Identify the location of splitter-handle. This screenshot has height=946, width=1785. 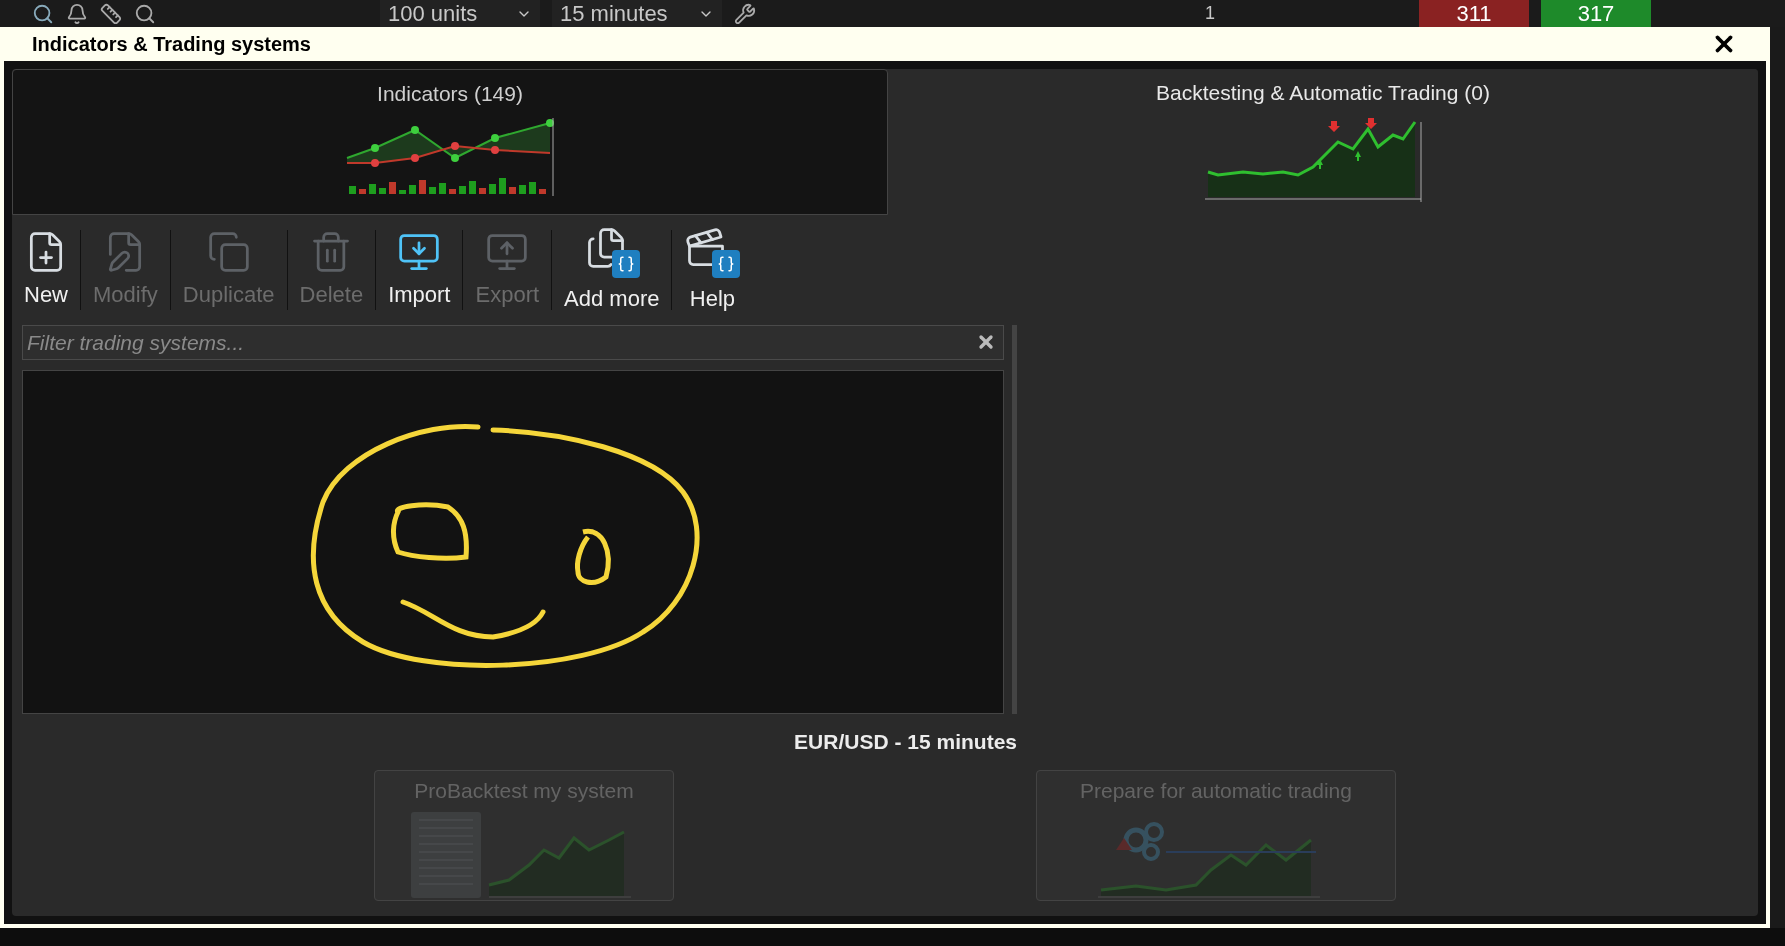
(1014, 519).